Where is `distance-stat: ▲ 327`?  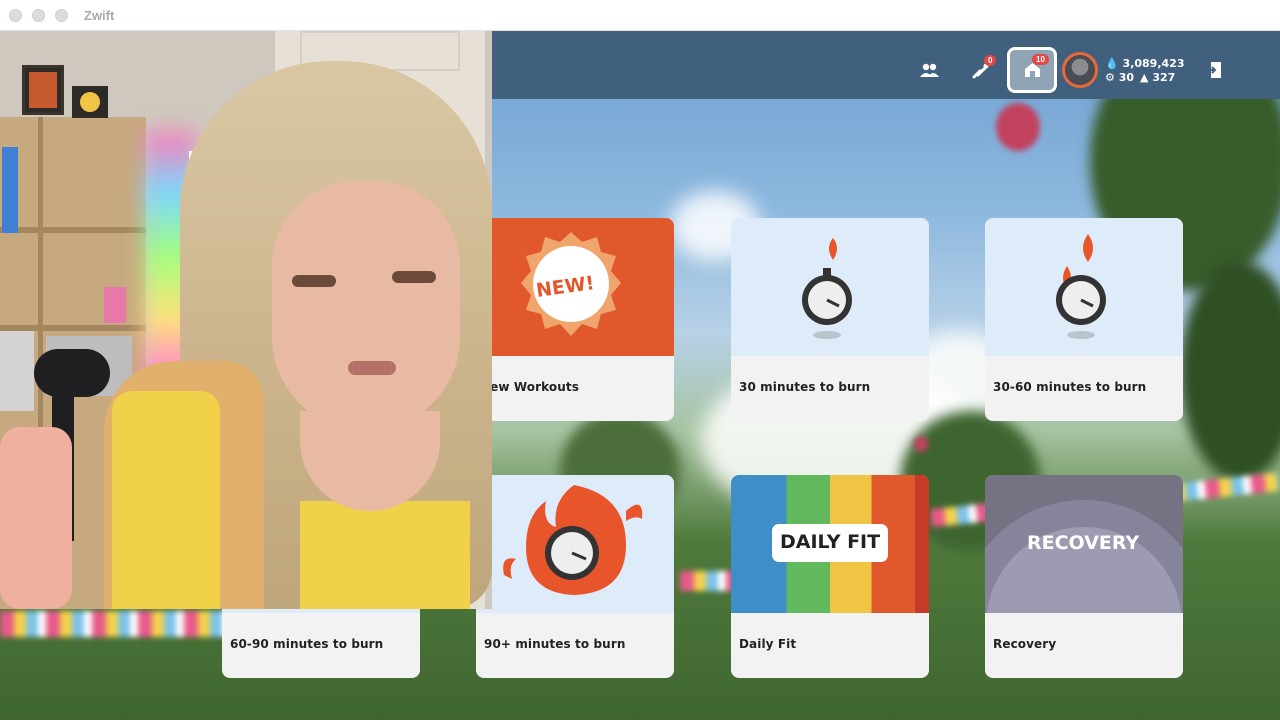 distance-stat: ▲ 327 is located at coordinates (1157, 77).